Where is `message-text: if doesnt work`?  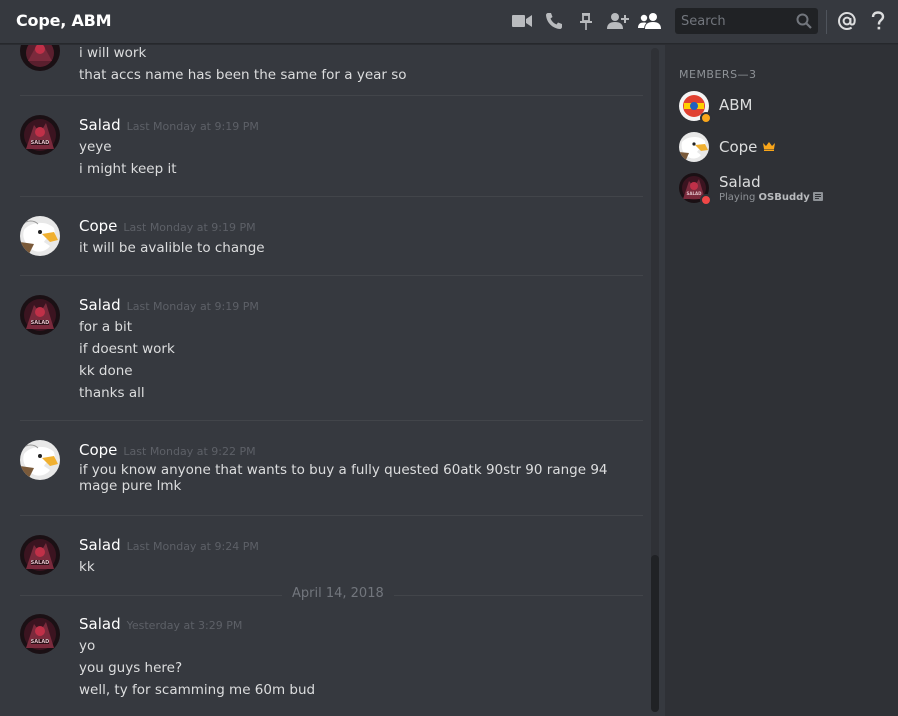
message-text: if doesnt work is located at coordinates (127, 349).